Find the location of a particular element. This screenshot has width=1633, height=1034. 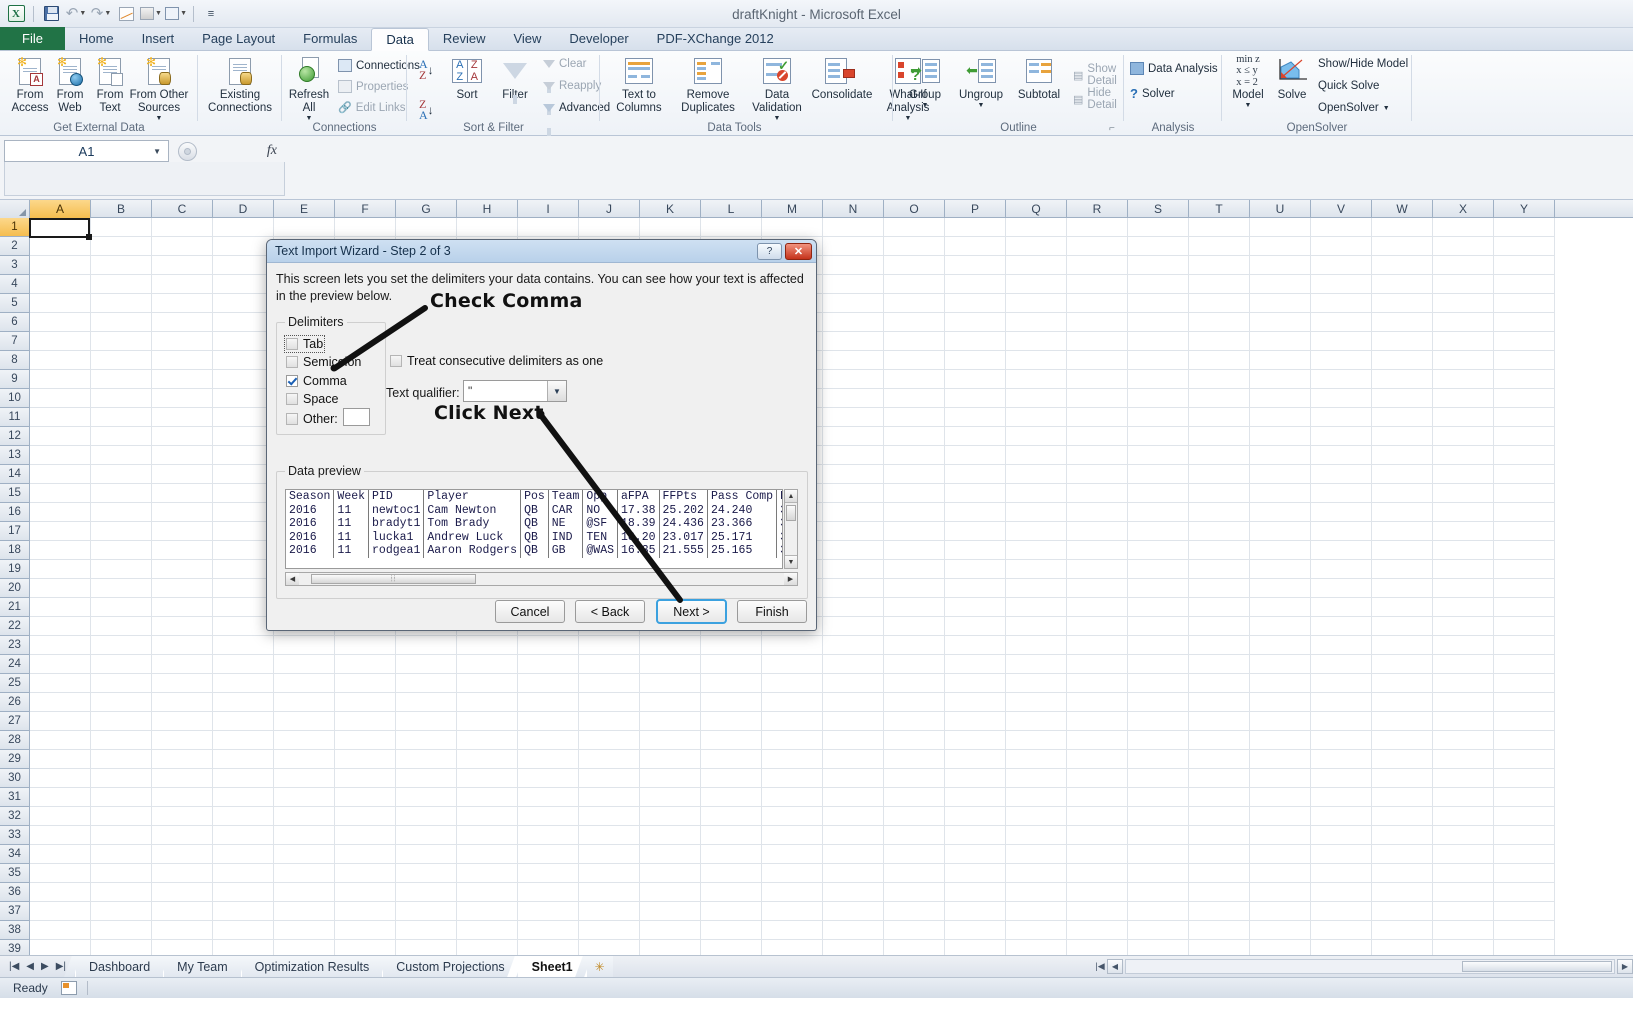

cell-L32 is located at coordinates (731, 816).